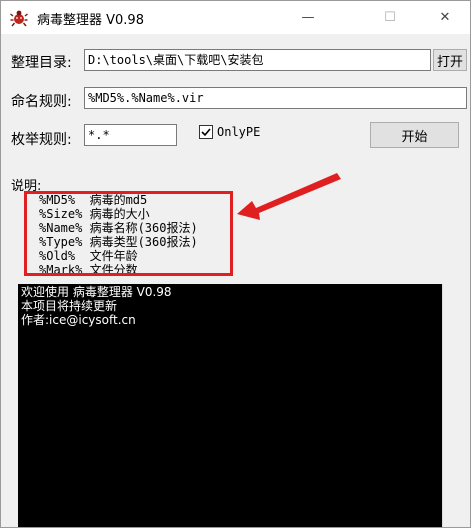 Image resolution: width=471 pixels, height=528 pixels. What do you see at coordinates (450, 405) in the screenshot?
I see `console-scrollbar` at bounding box center [450, 405].